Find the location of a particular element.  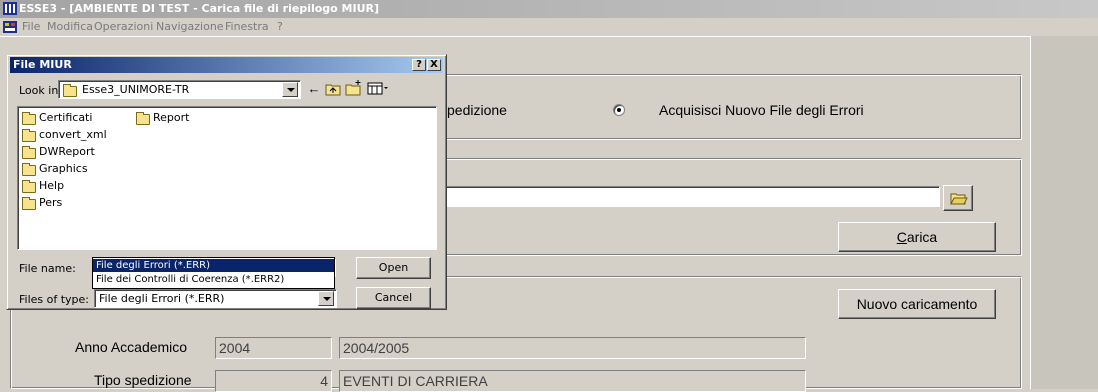

dialog-titlebar: File MIUR ? X is located at coordinates (226, 65).